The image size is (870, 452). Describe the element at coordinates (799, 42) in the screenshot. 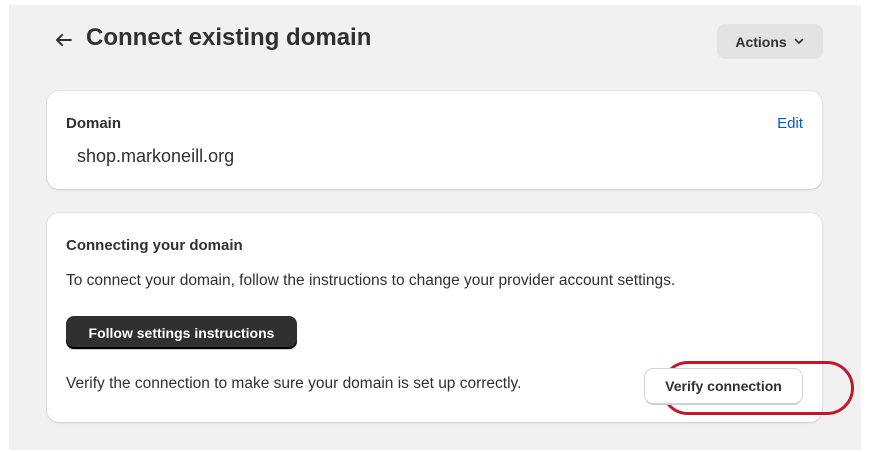

I see `chevron-down-icon` at that location.